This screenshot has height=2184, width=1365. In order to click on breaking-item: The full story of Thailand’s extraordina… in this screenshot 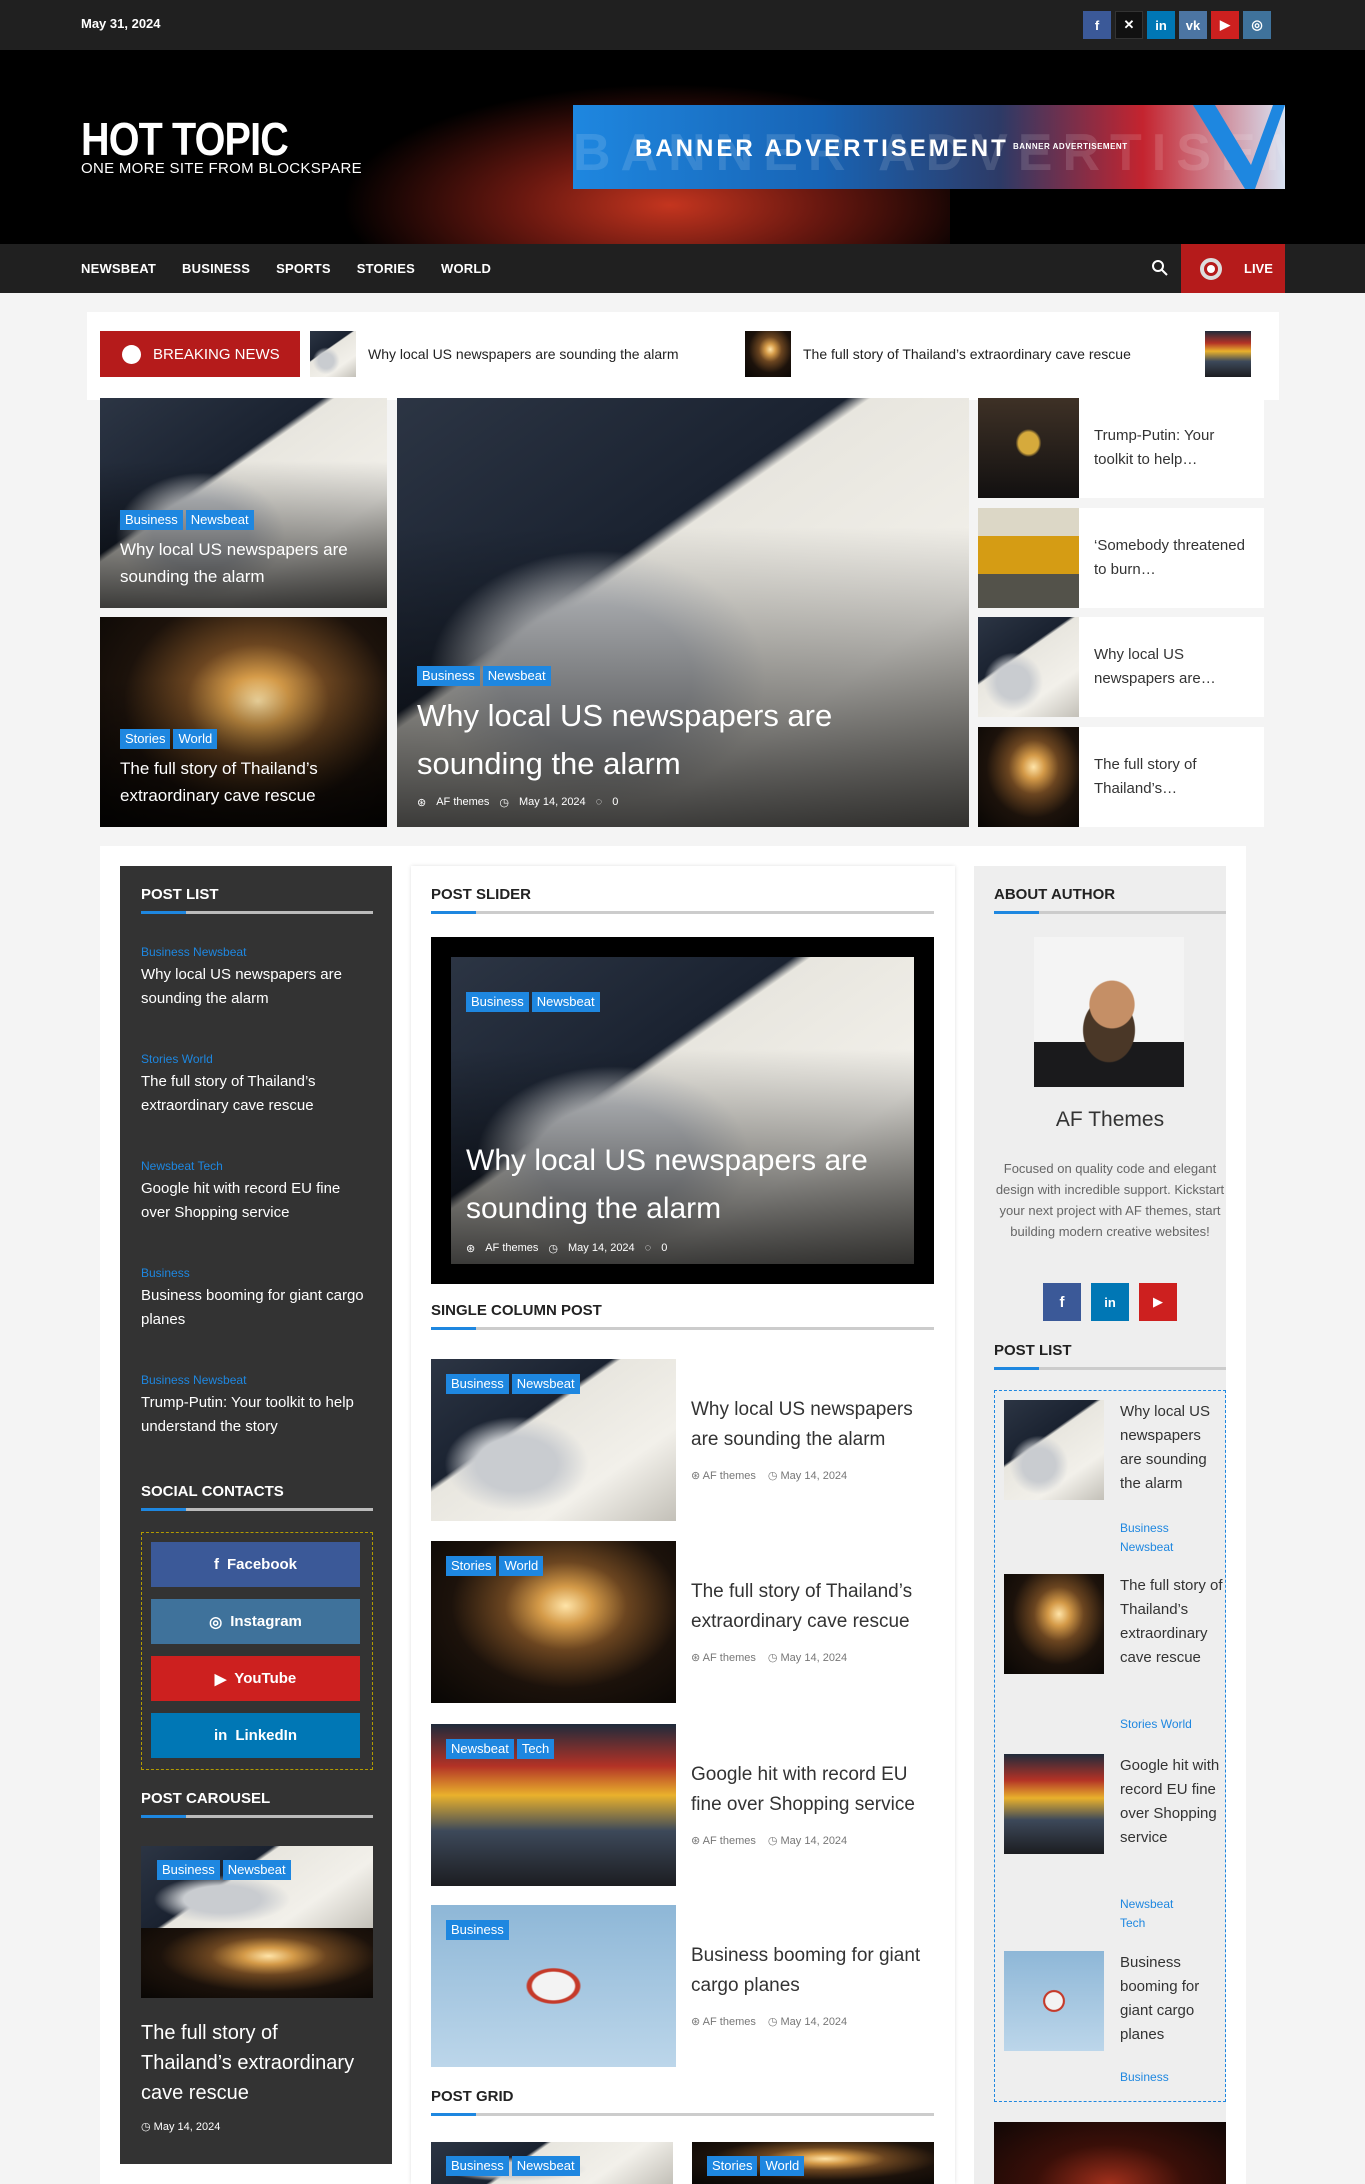, I will do `click(938, 354)`.